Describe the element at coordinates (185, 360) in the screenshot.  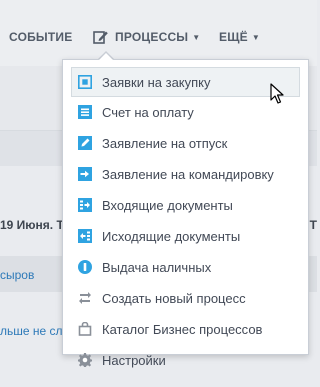
I see `menu-item-settings: Настройки` at that location.